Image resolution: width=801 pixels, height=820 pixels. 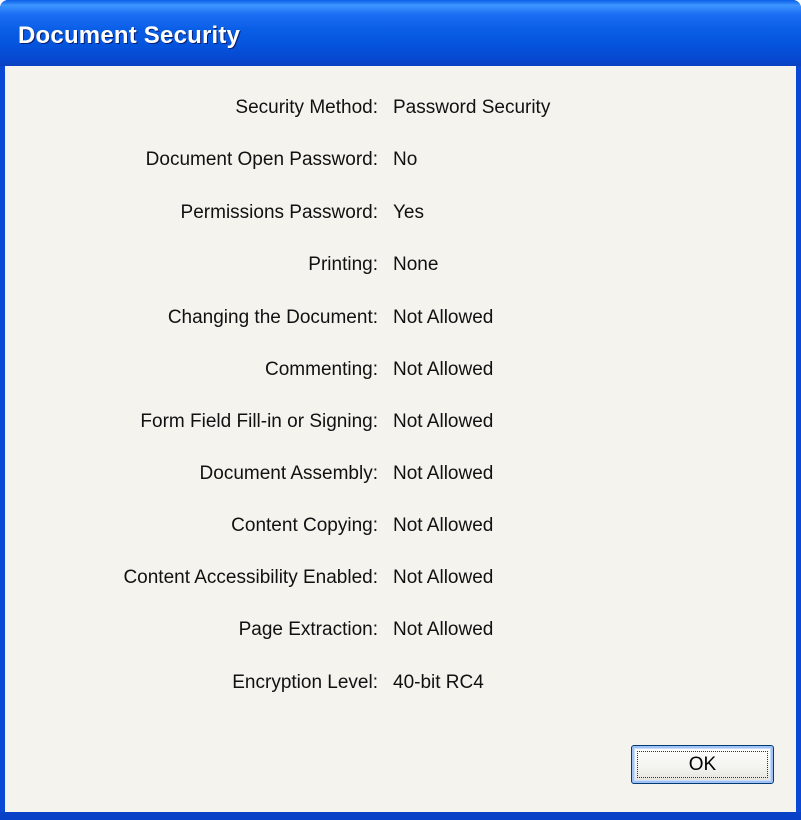 What do you see at coordinates (408, 212) in the screenshot?
I see `property-value: Yes` at bounding box center [408, 212].